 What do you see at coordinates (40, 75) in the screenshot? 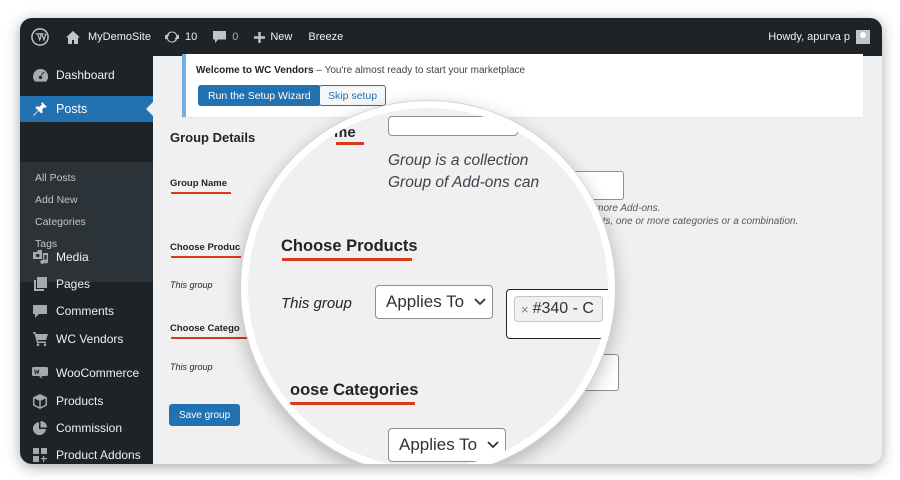
I see `dashboard-gauge-icon` at bounding box center [40, 75].